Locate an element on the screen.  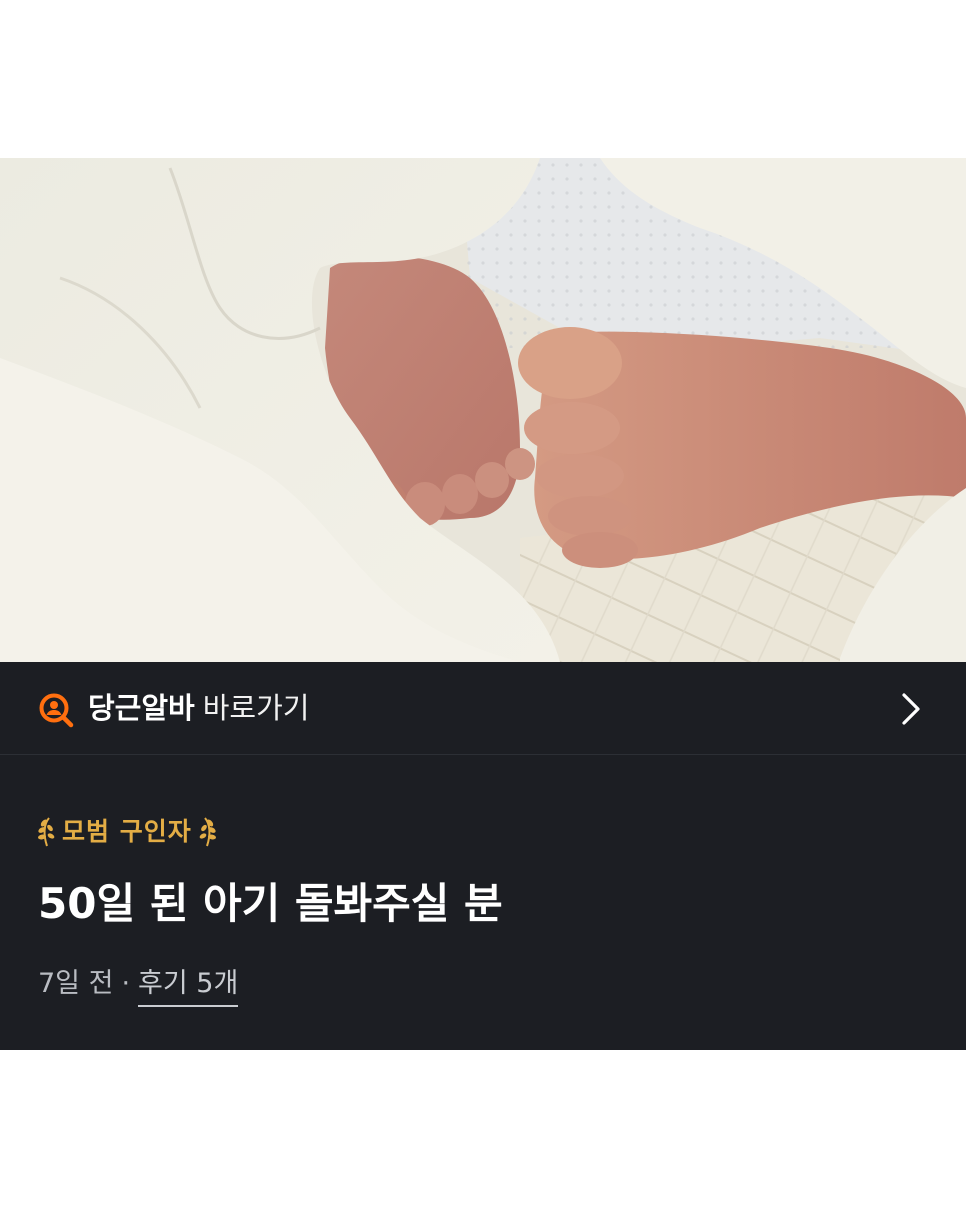
post-meta: 7일 전 · 후기 5개 is located at coordinates (138, 985).